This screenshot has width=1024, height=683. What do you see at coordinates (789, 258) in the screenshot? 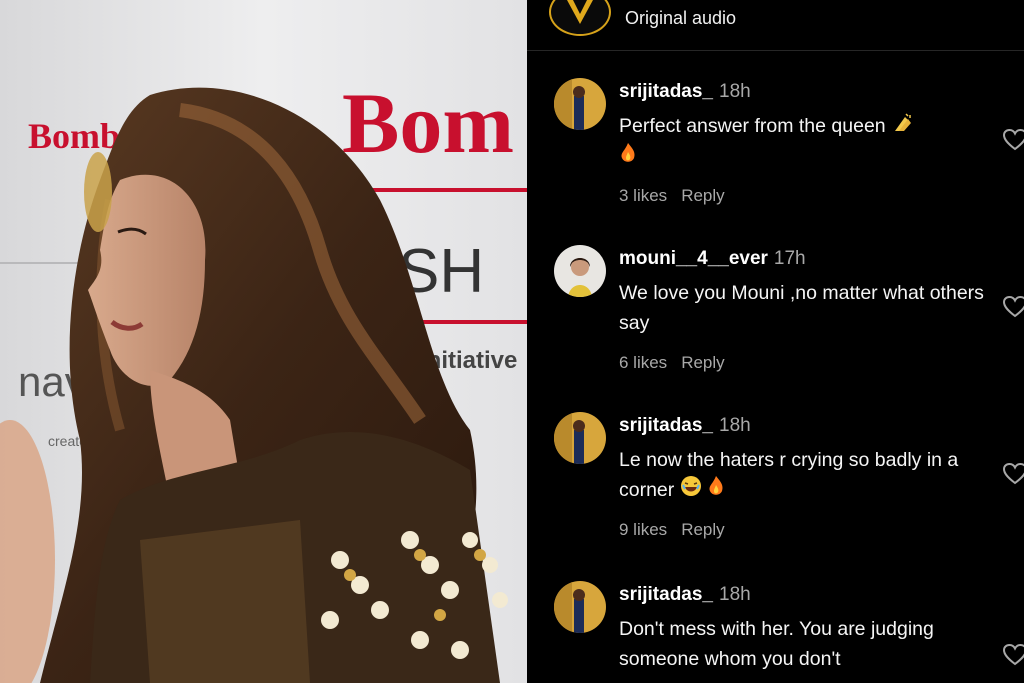
I see `comment-time: 17h` at bounding box center [789, 258].